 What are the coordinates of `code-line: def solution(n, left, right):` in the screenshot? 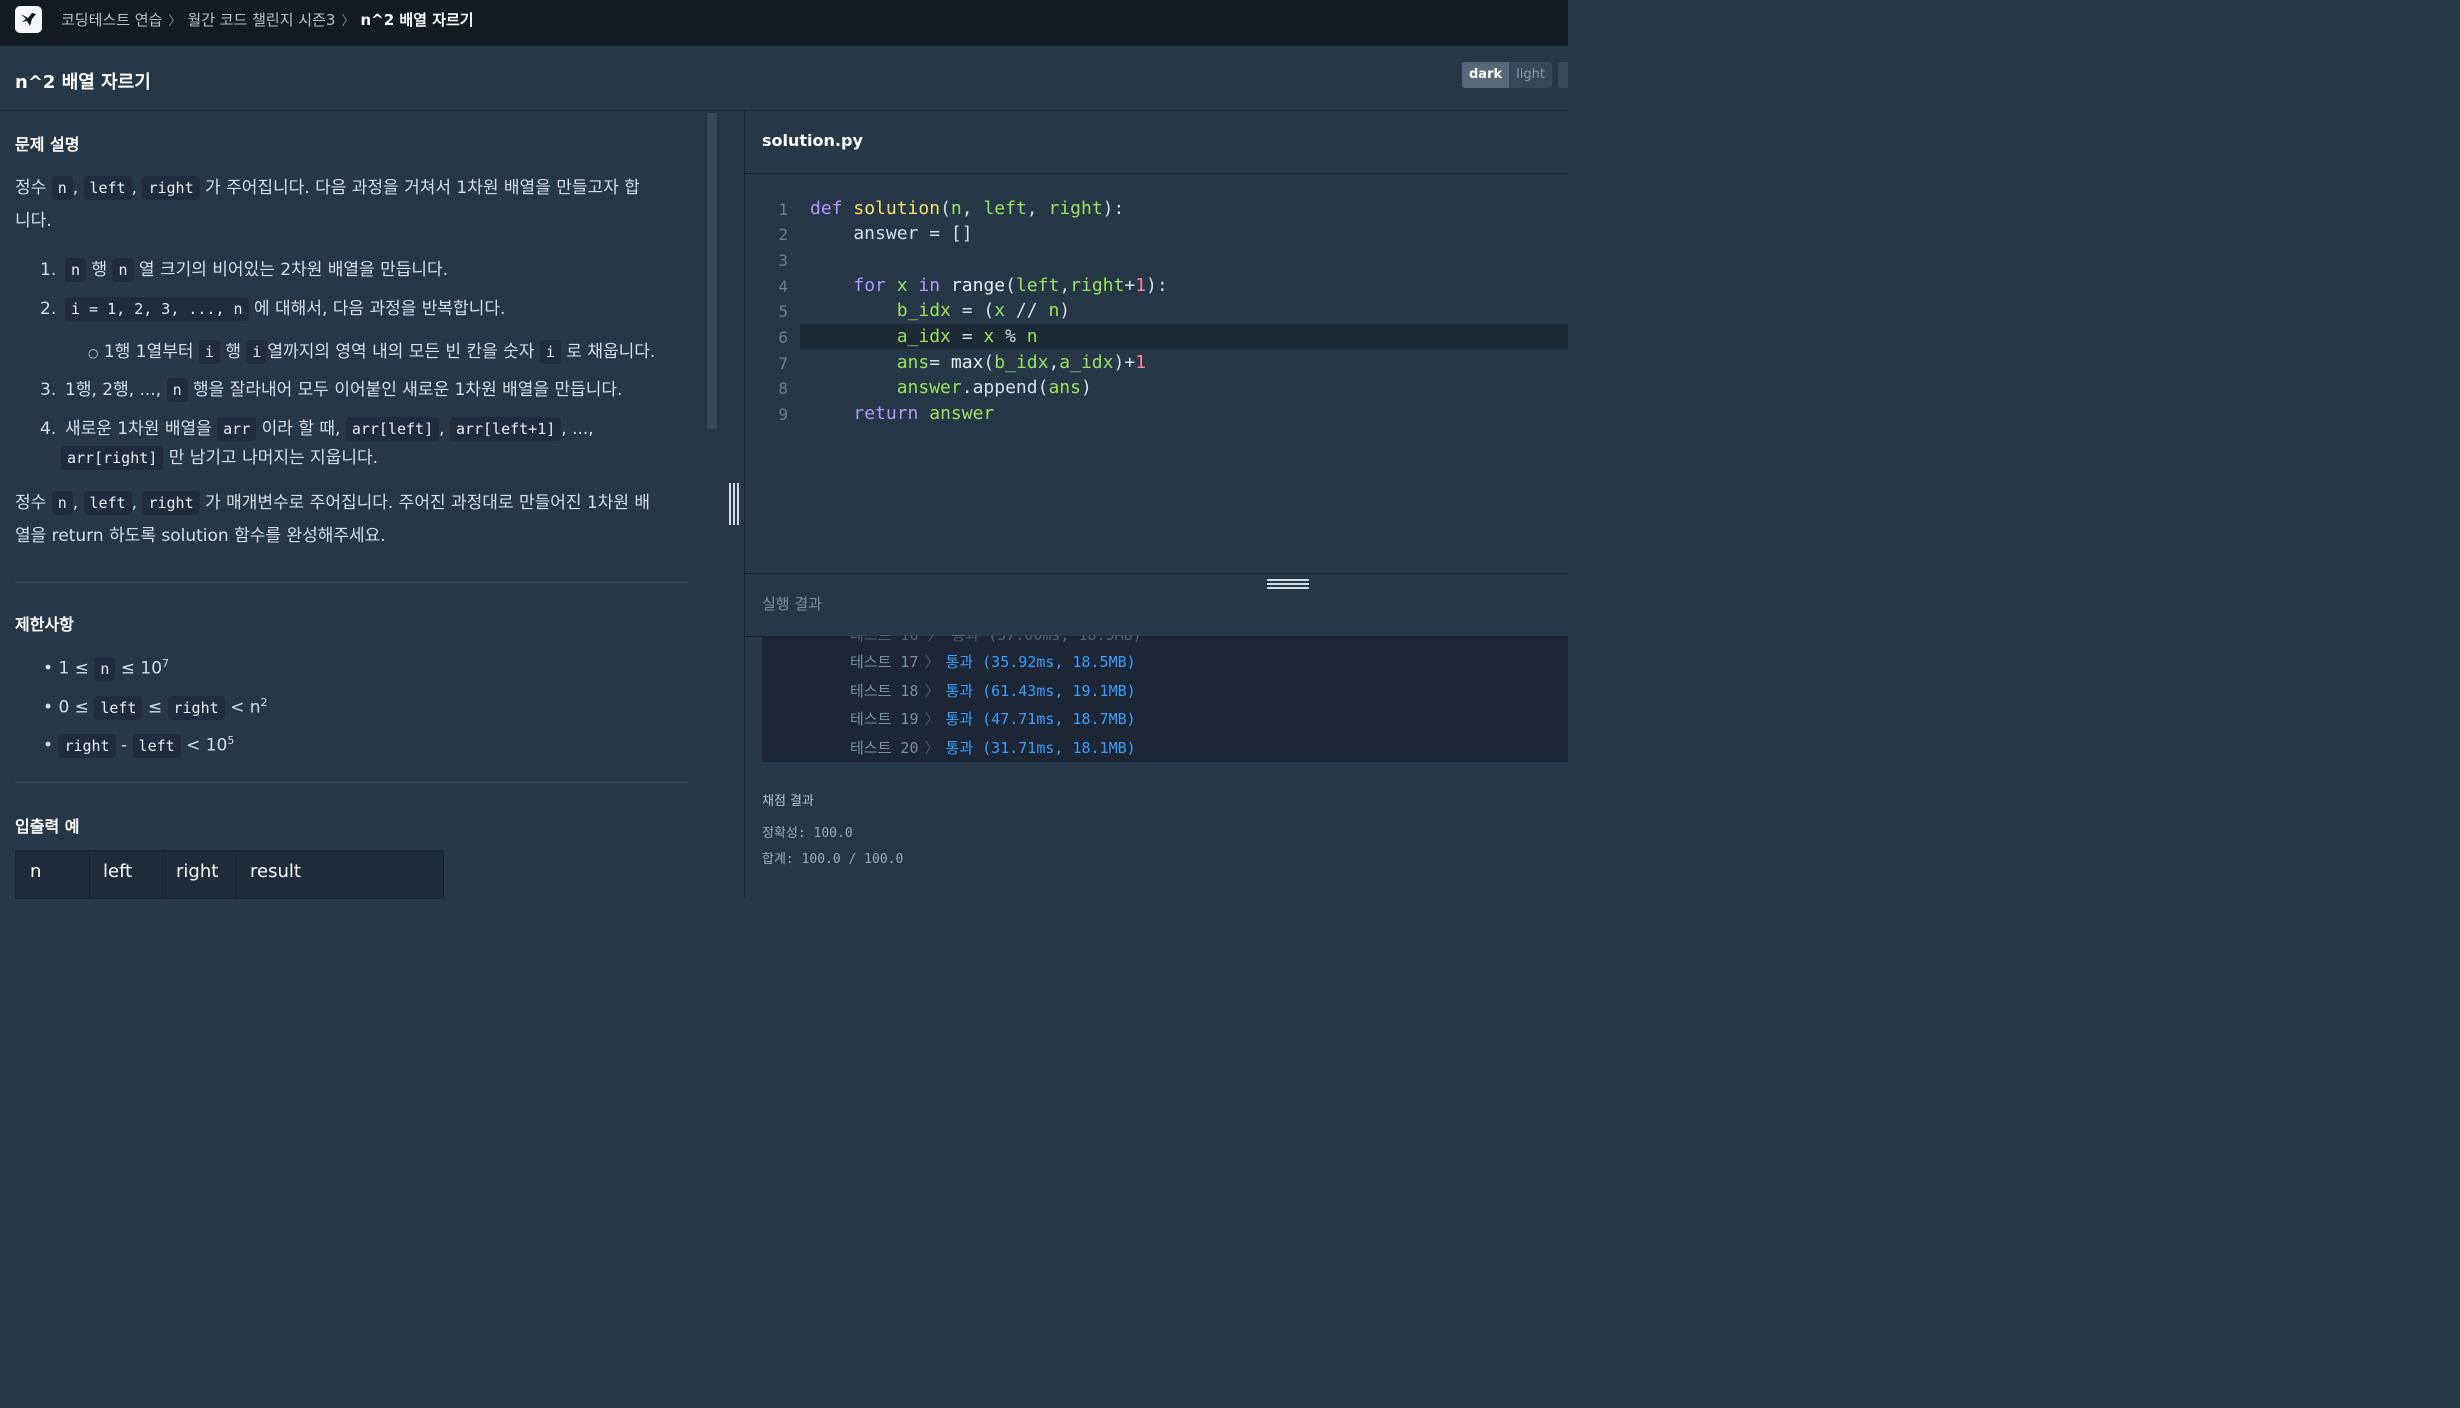 It's located at (967, 208).